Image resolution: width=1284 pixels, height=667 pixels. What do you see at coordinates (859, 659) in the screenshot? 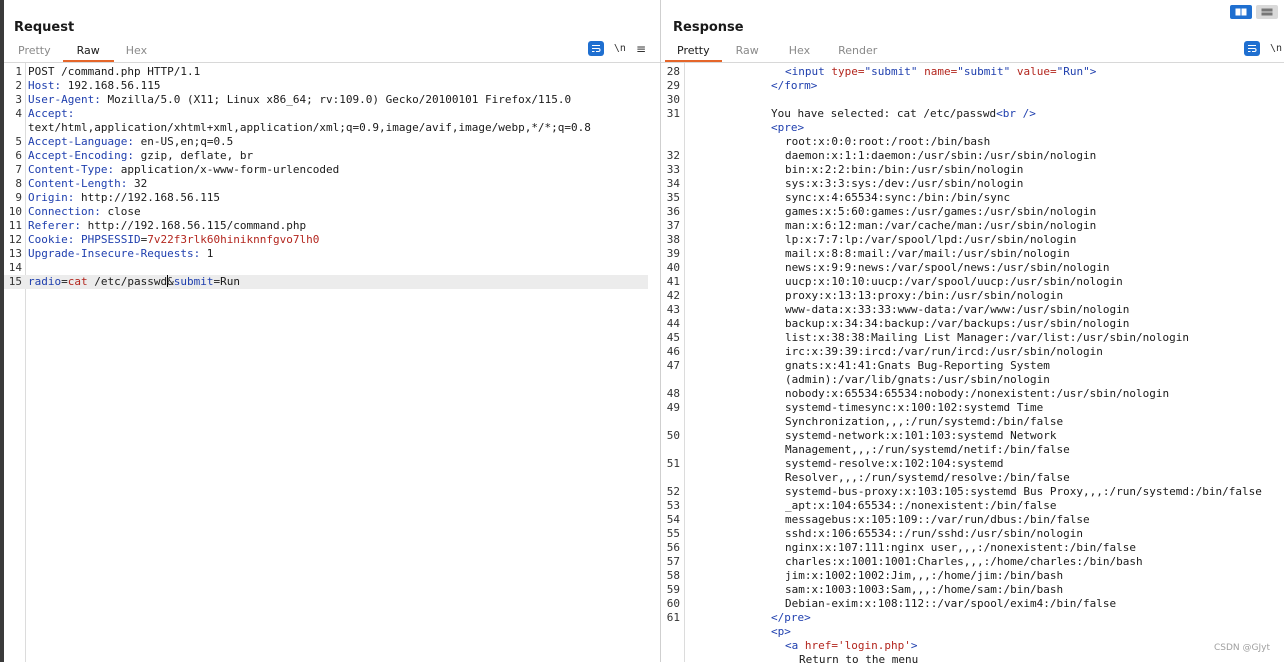
I see `return-link-text: Return to the menu` at bounding box center [859, 659].